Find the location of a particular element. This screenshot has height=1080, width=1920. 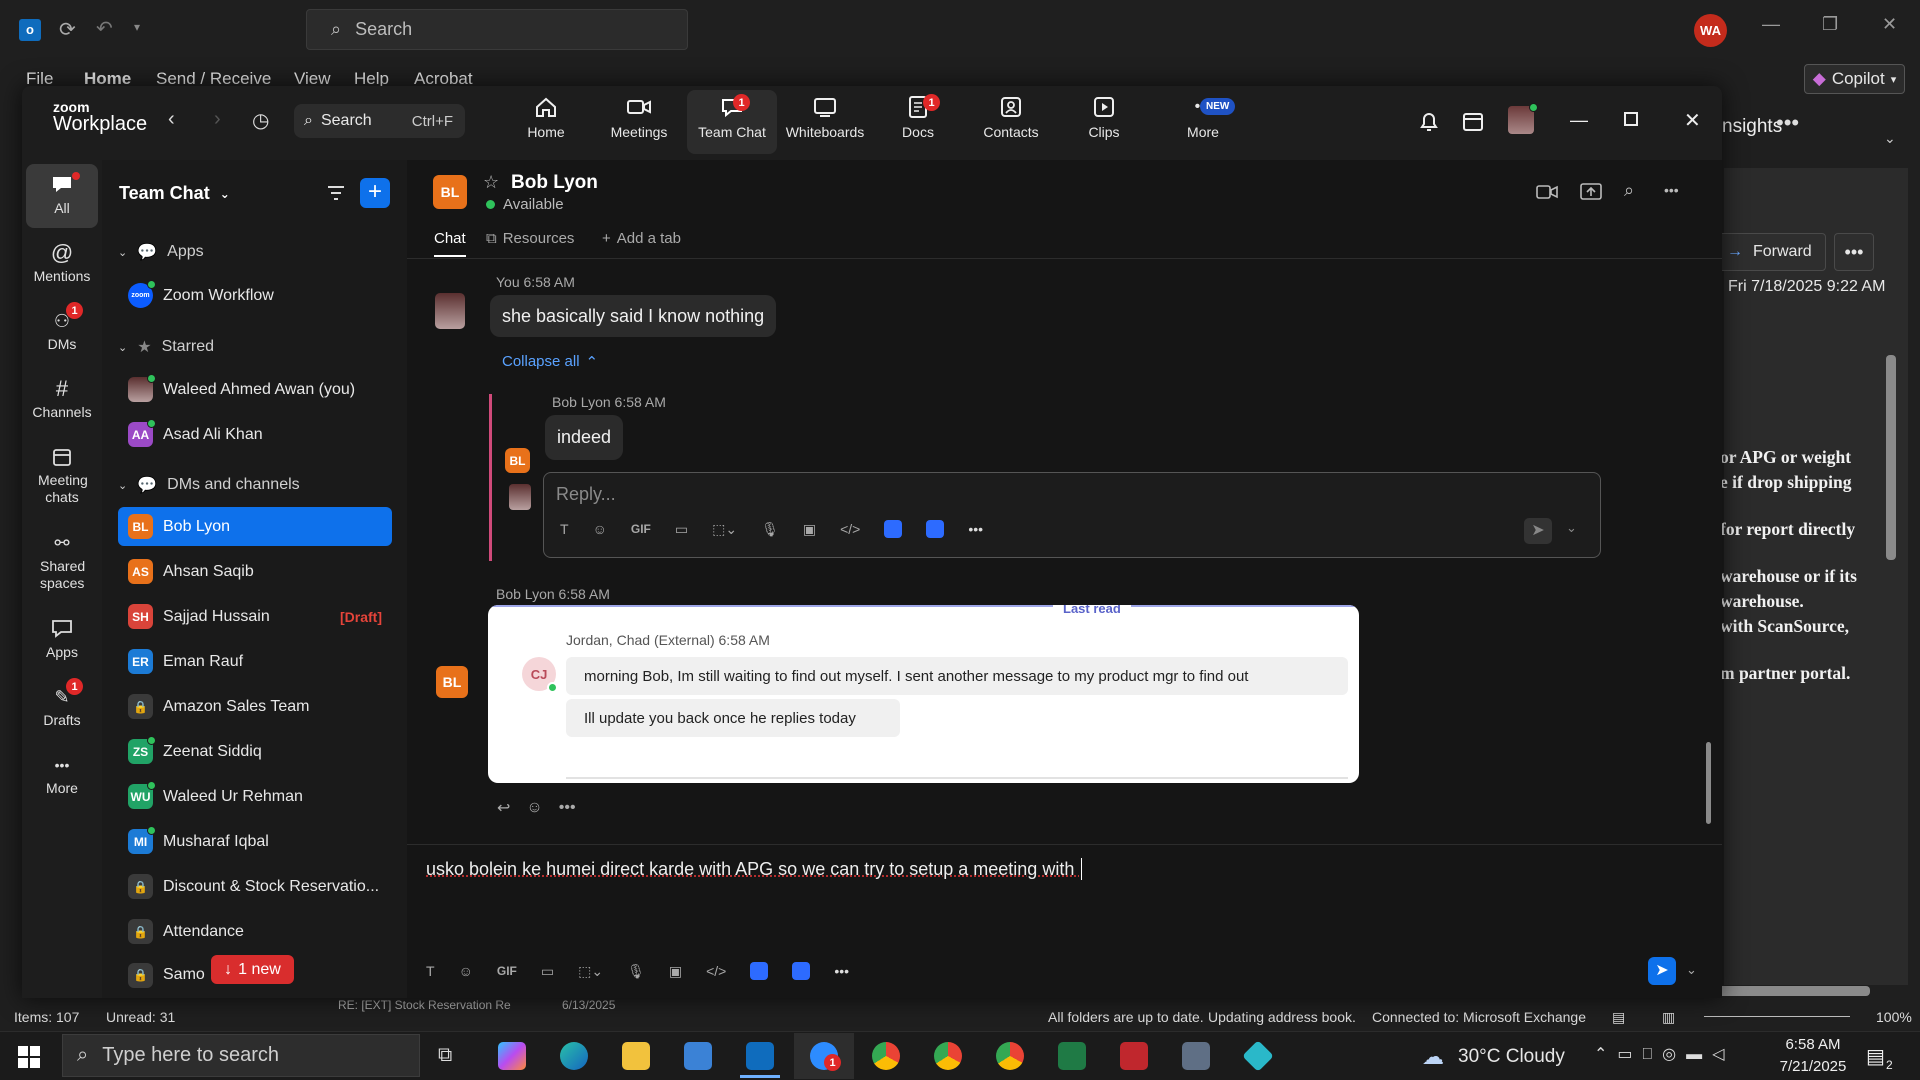

tab-meetings: Meetings is located at coordinates (639, 122).